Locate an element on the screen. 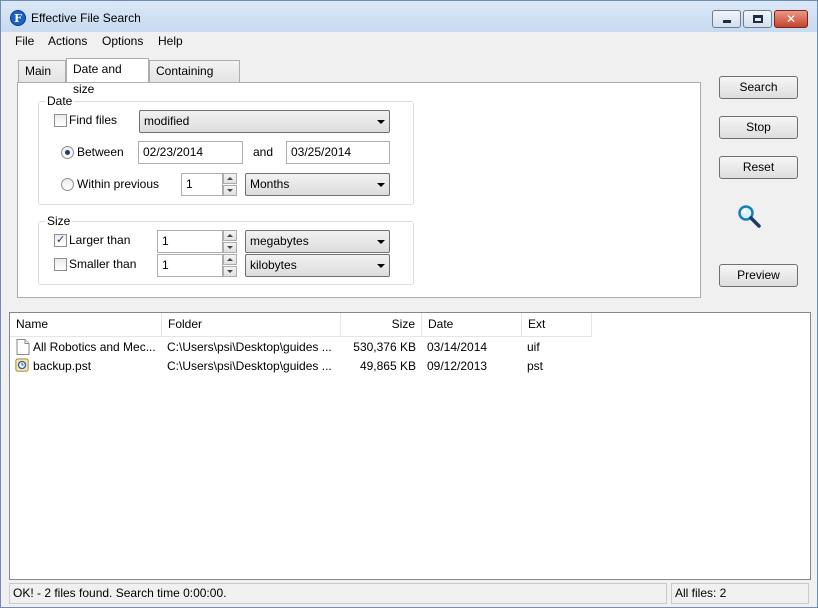 This screenshot has width=818, height=608. column-header-name: Name is located at coordinates (86, 325).